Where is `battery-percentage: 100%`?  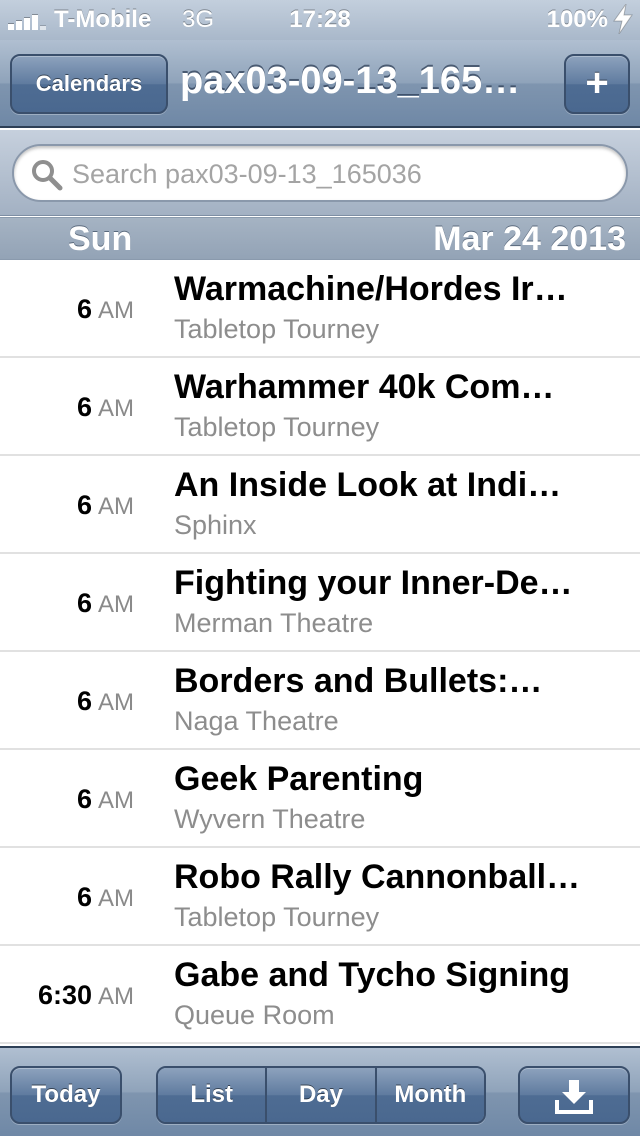 battery-percentage: 100% is located at coordinates (577, 19).